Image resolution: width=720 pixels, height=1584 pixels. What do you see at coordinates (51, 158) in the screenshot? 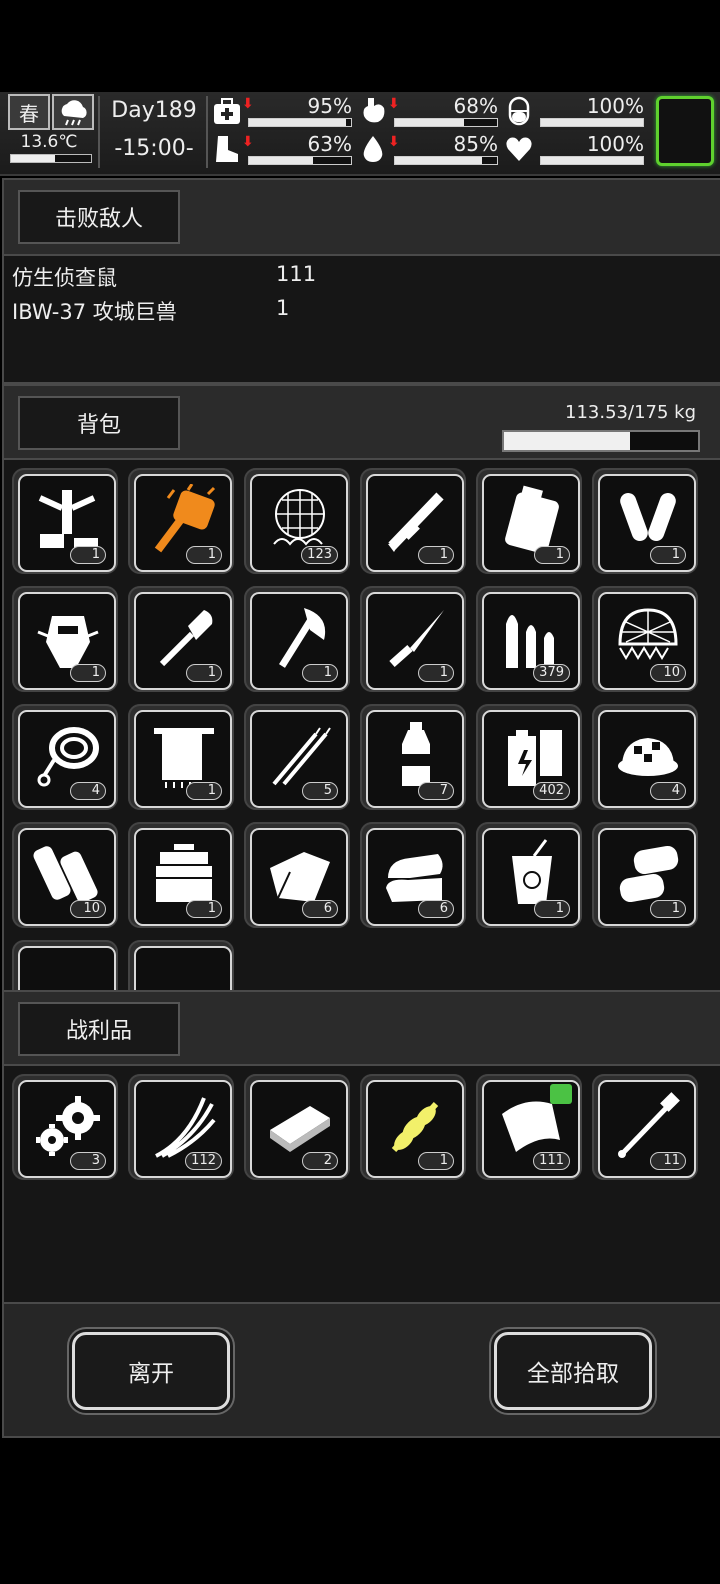
I see `temperature-bar` at bounding box center [51, 158].